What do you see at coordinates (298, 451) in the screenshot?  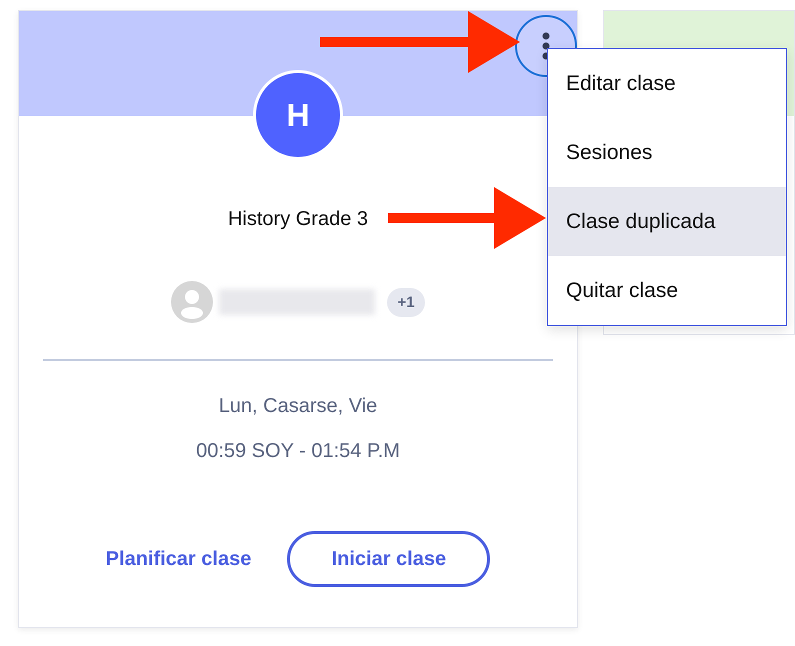 I see `class-time: 00:59 SOY - 01:54 P.M` at bounding box center [298, 451].